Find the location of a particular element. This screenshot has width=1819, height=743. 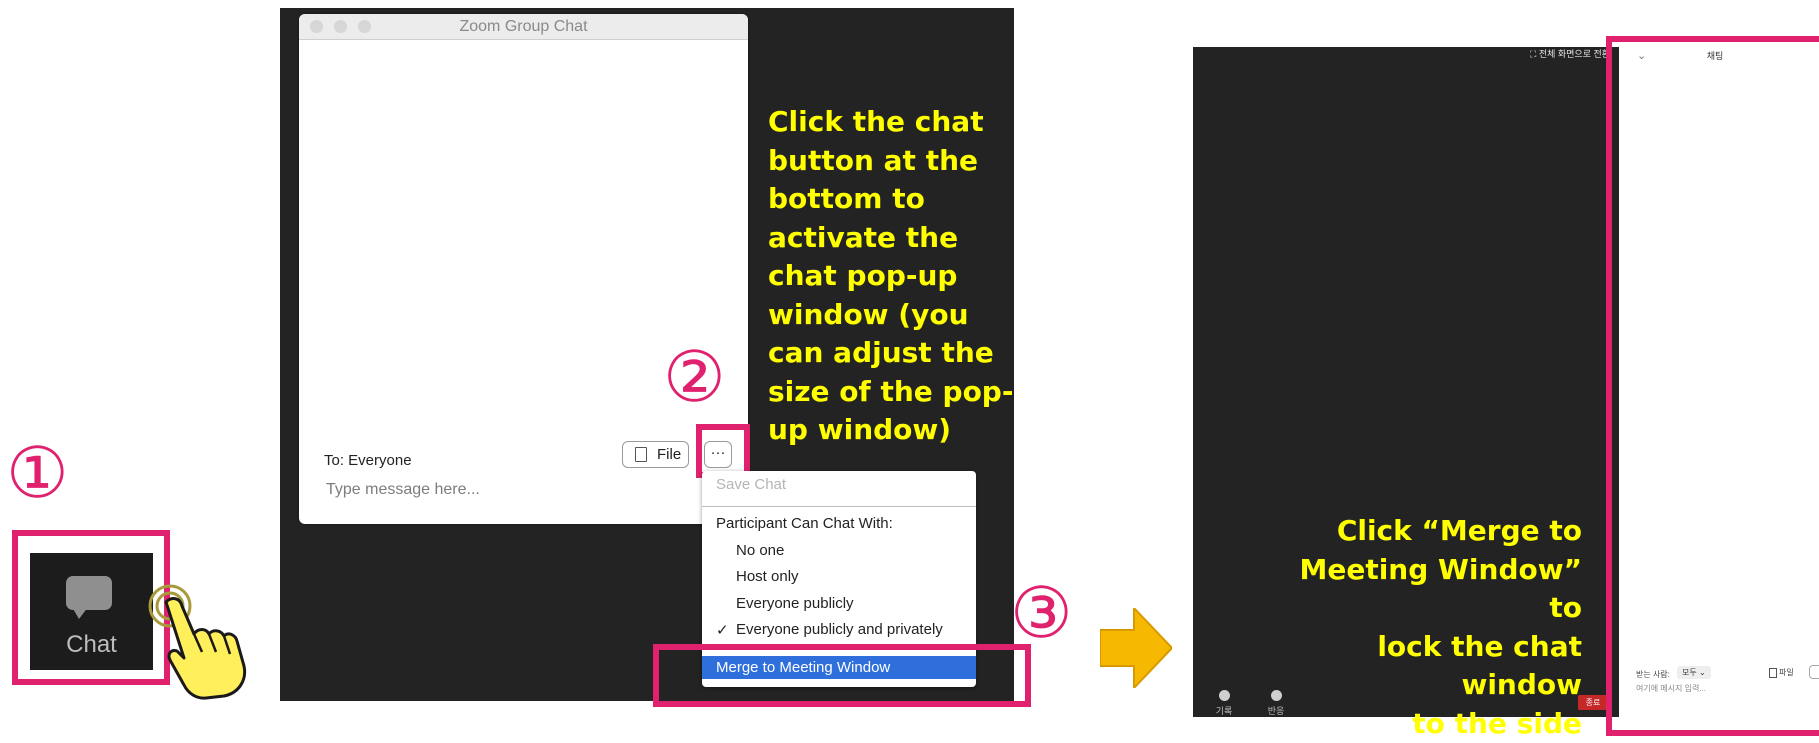

record-button: 기록 is located at coordinates (1224, 703).